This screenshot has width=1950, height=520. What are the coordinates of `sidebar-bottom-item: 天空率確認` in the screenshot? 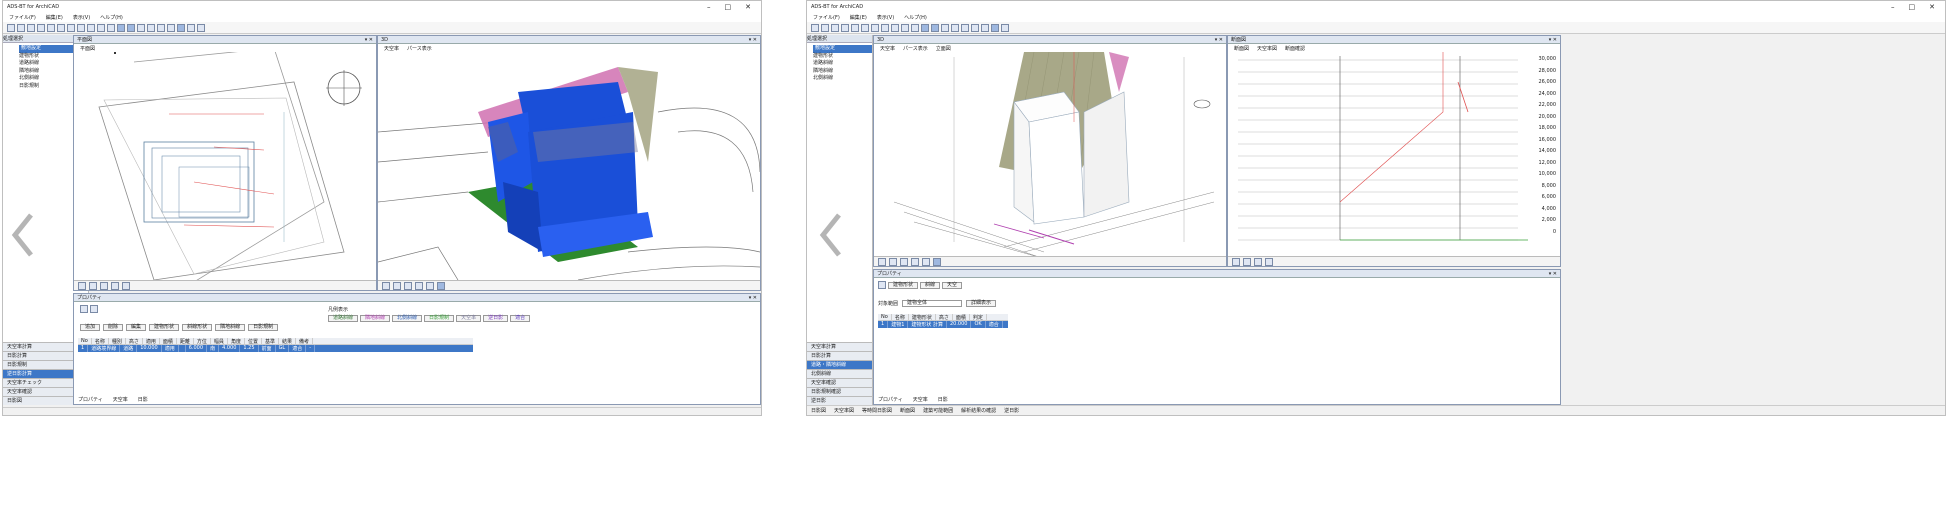 It's located at (839, 382).